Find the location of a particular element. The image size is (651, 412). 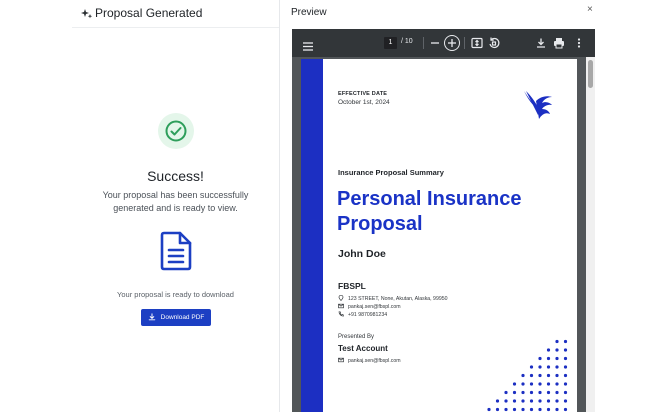

sparkle-icon is located at coordinates (87, 13).